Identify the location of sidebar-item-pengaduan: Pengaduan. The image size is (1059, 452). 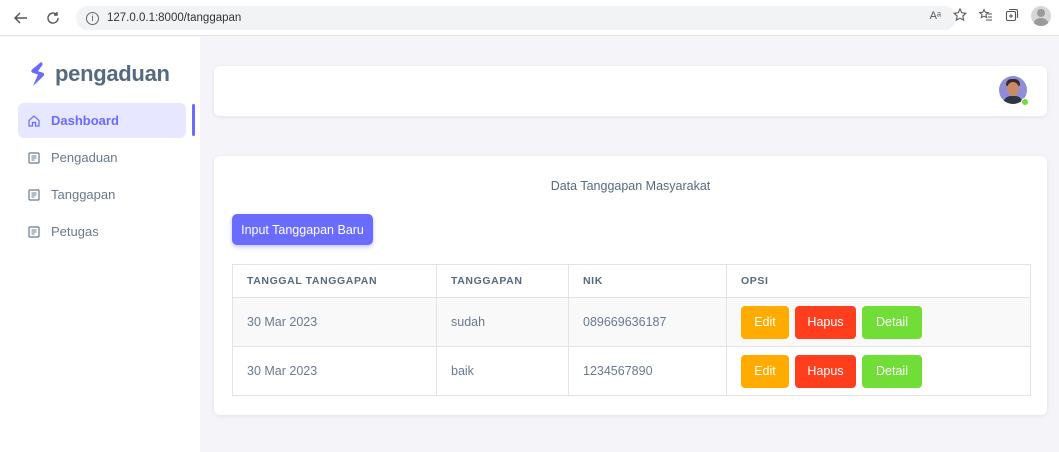
(102, 157).